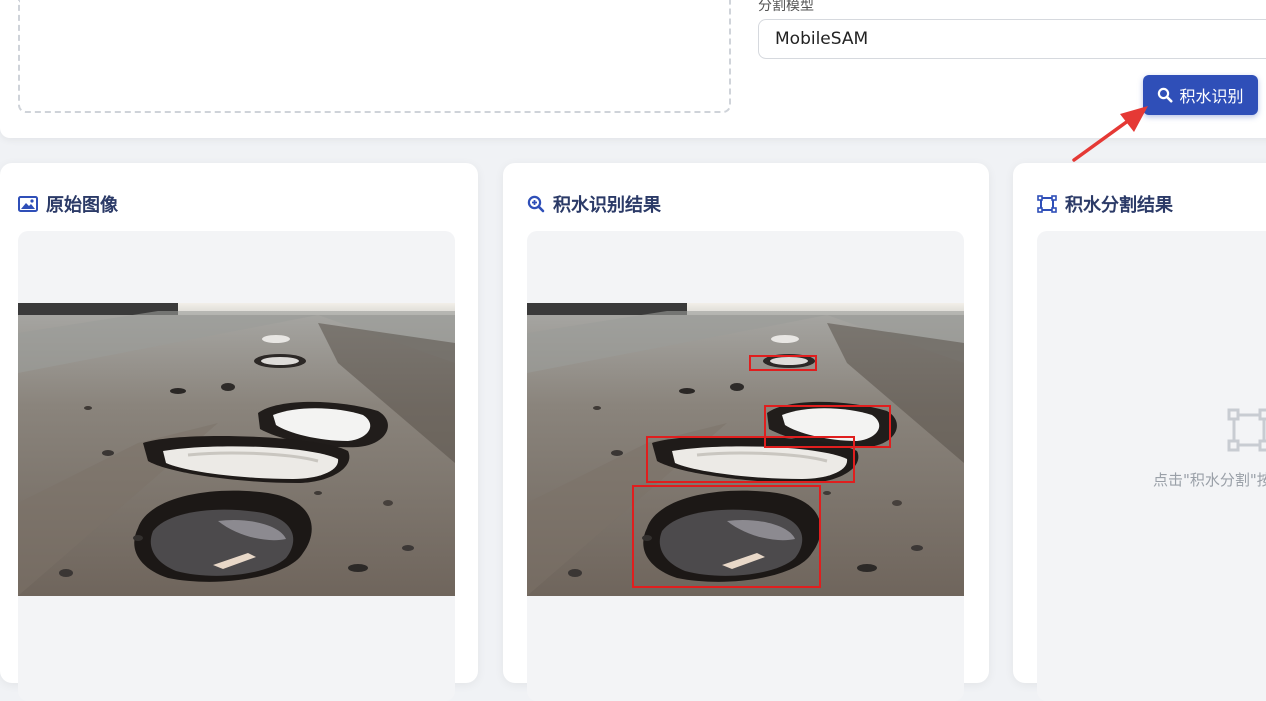 The image size is (1266, 701). Describe the element at coordinates (1211, 96) in the screenshot. I see `detect-button-label: 积水识别` at that location.